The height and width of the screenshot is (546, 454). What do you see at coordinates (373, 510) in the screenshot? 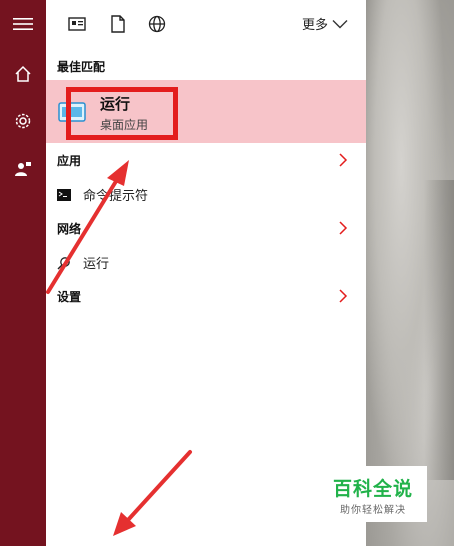
I see `watermark-slogan: 助你轻松解决` at bounding box center [373, 510].